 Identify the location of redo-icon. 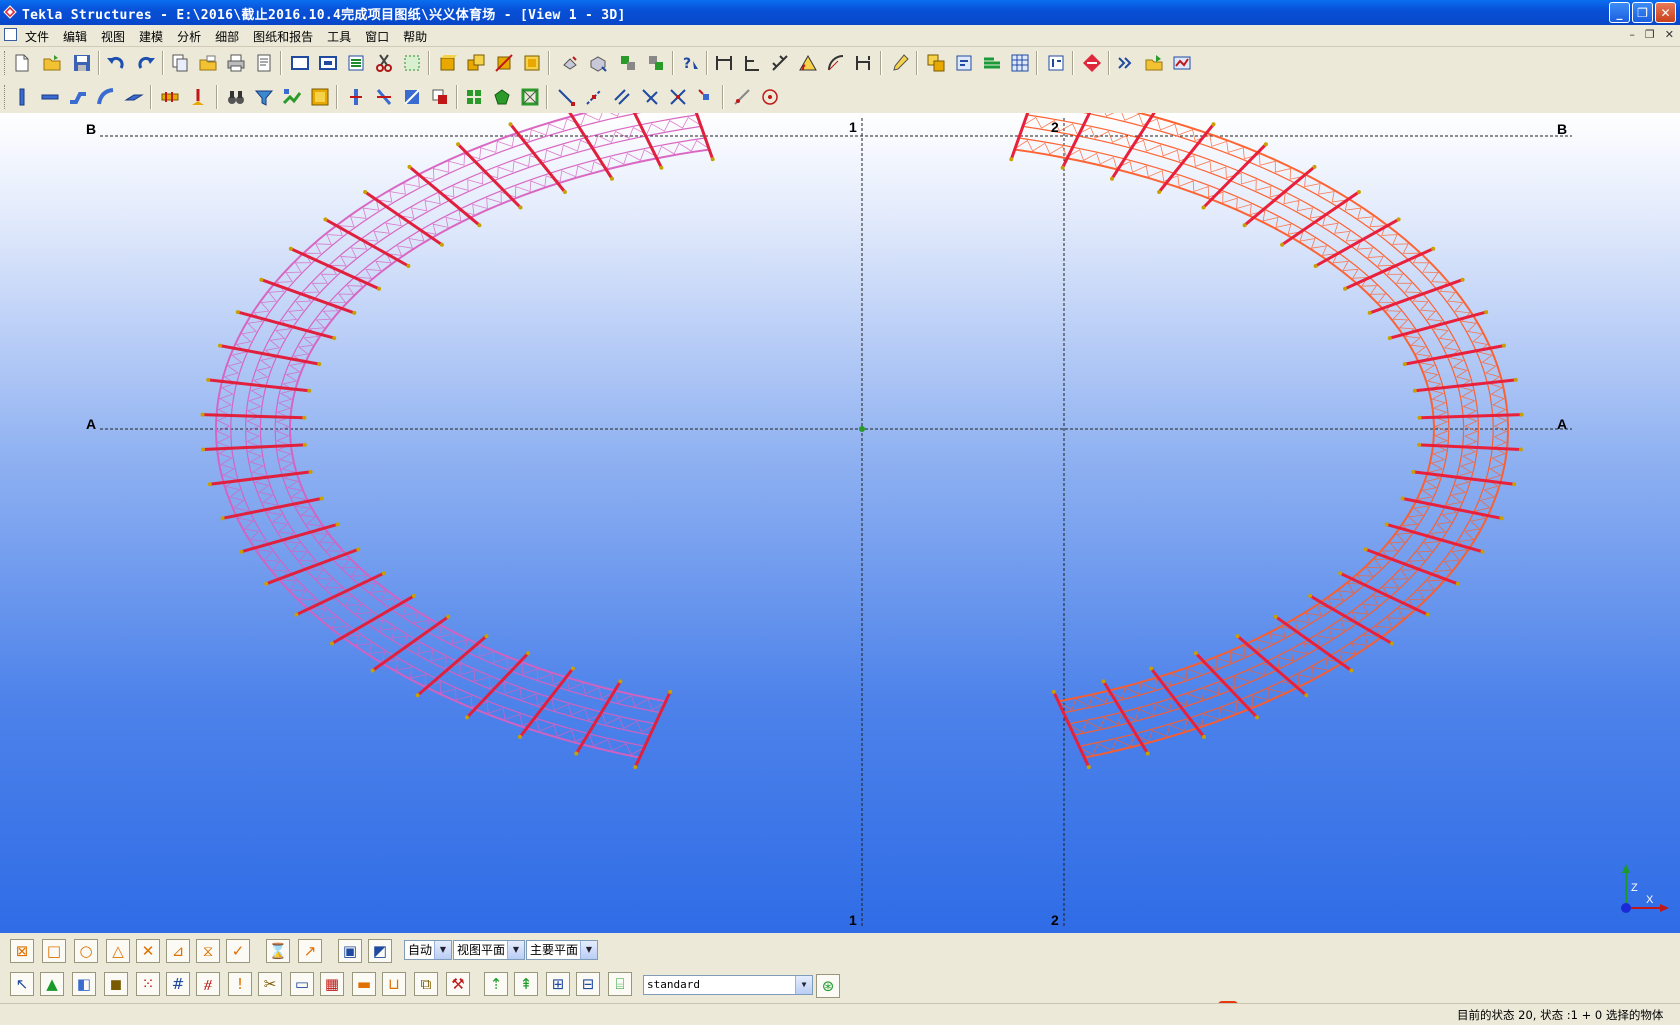
(146, 63).